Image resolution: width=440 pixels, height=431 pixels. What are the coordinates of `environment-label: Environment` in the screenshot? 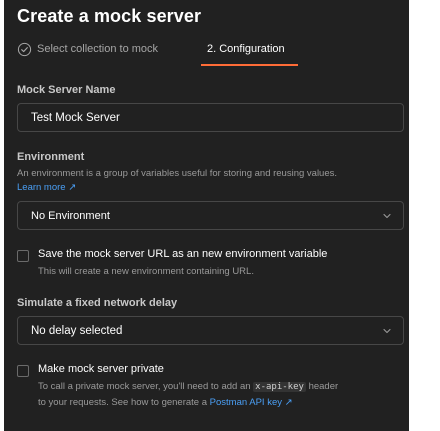 It's located at (51, 157).